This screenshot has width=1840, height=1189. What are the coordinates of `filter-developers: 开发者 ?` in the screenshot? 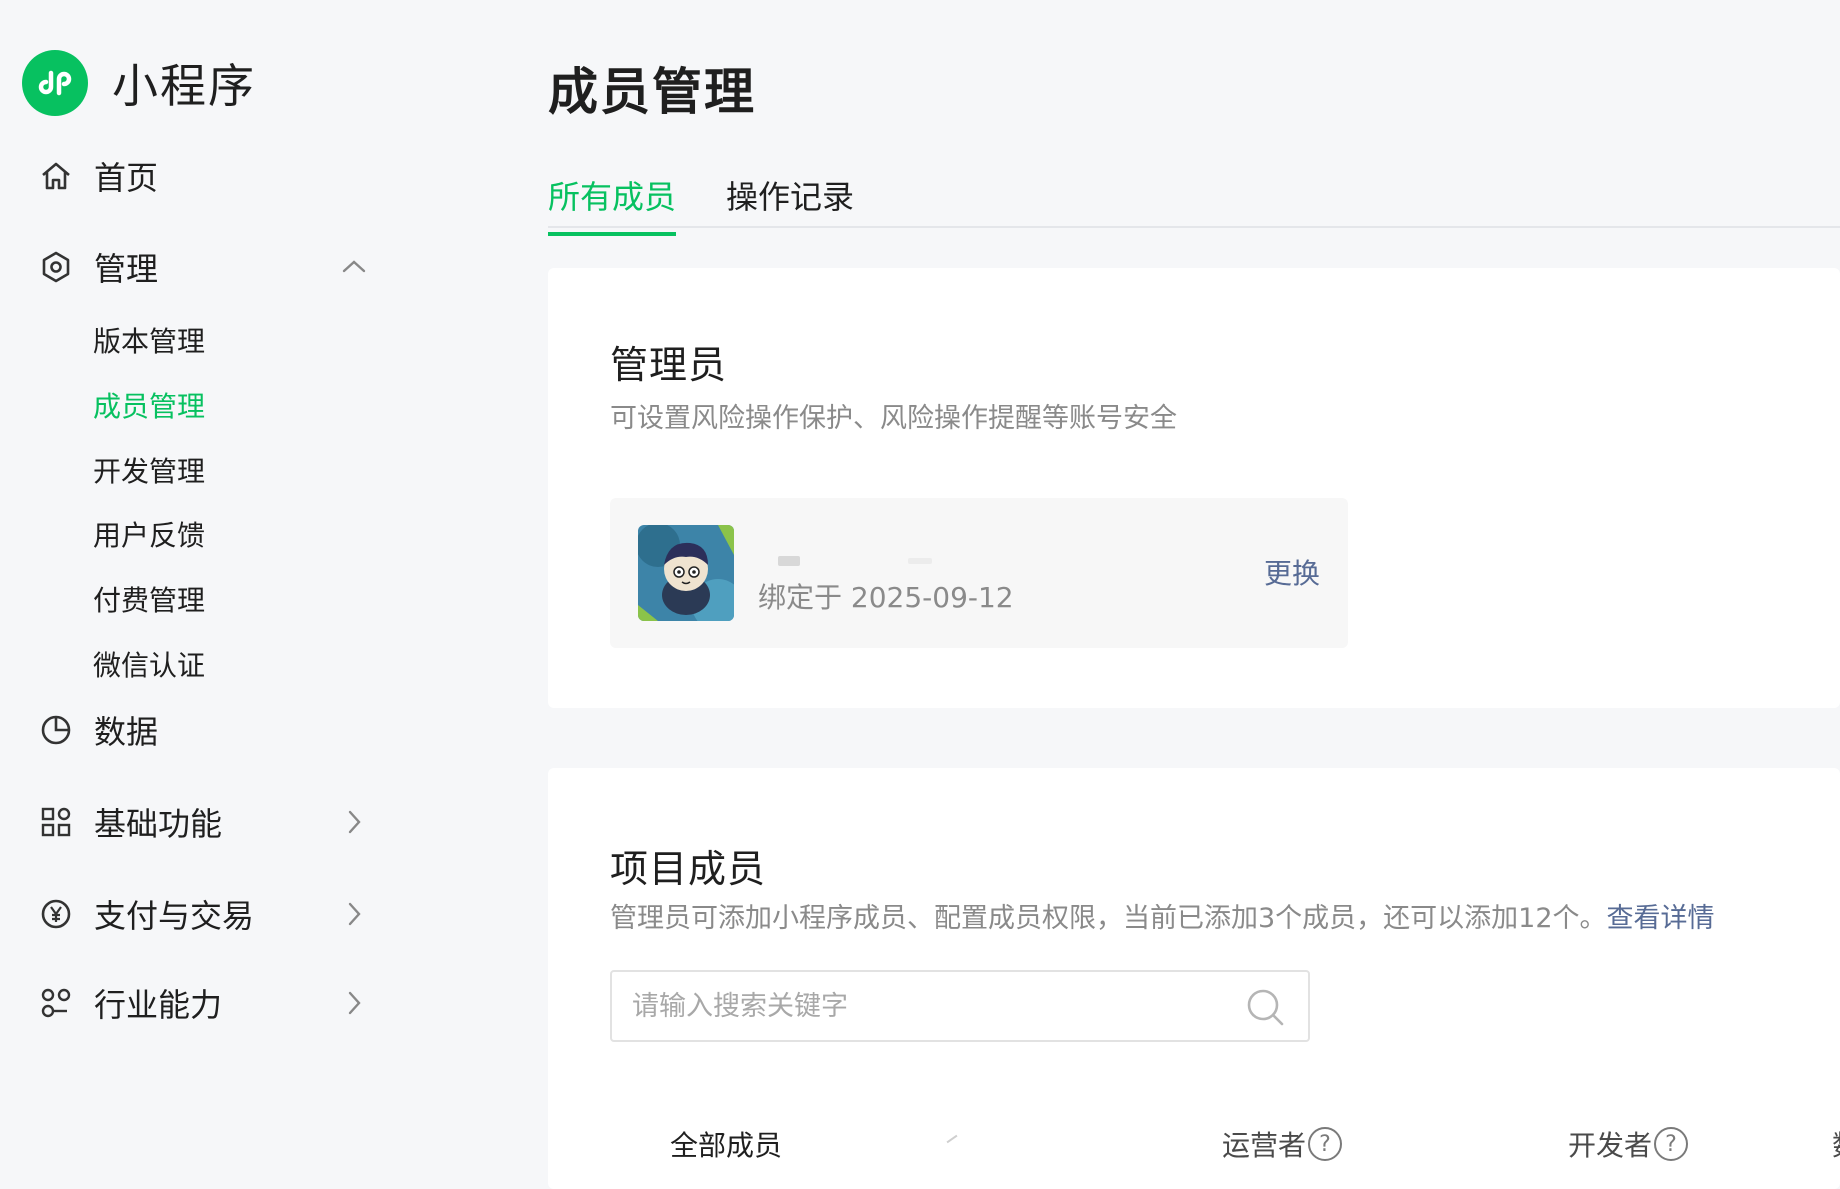 It's located at (1628, 1144).